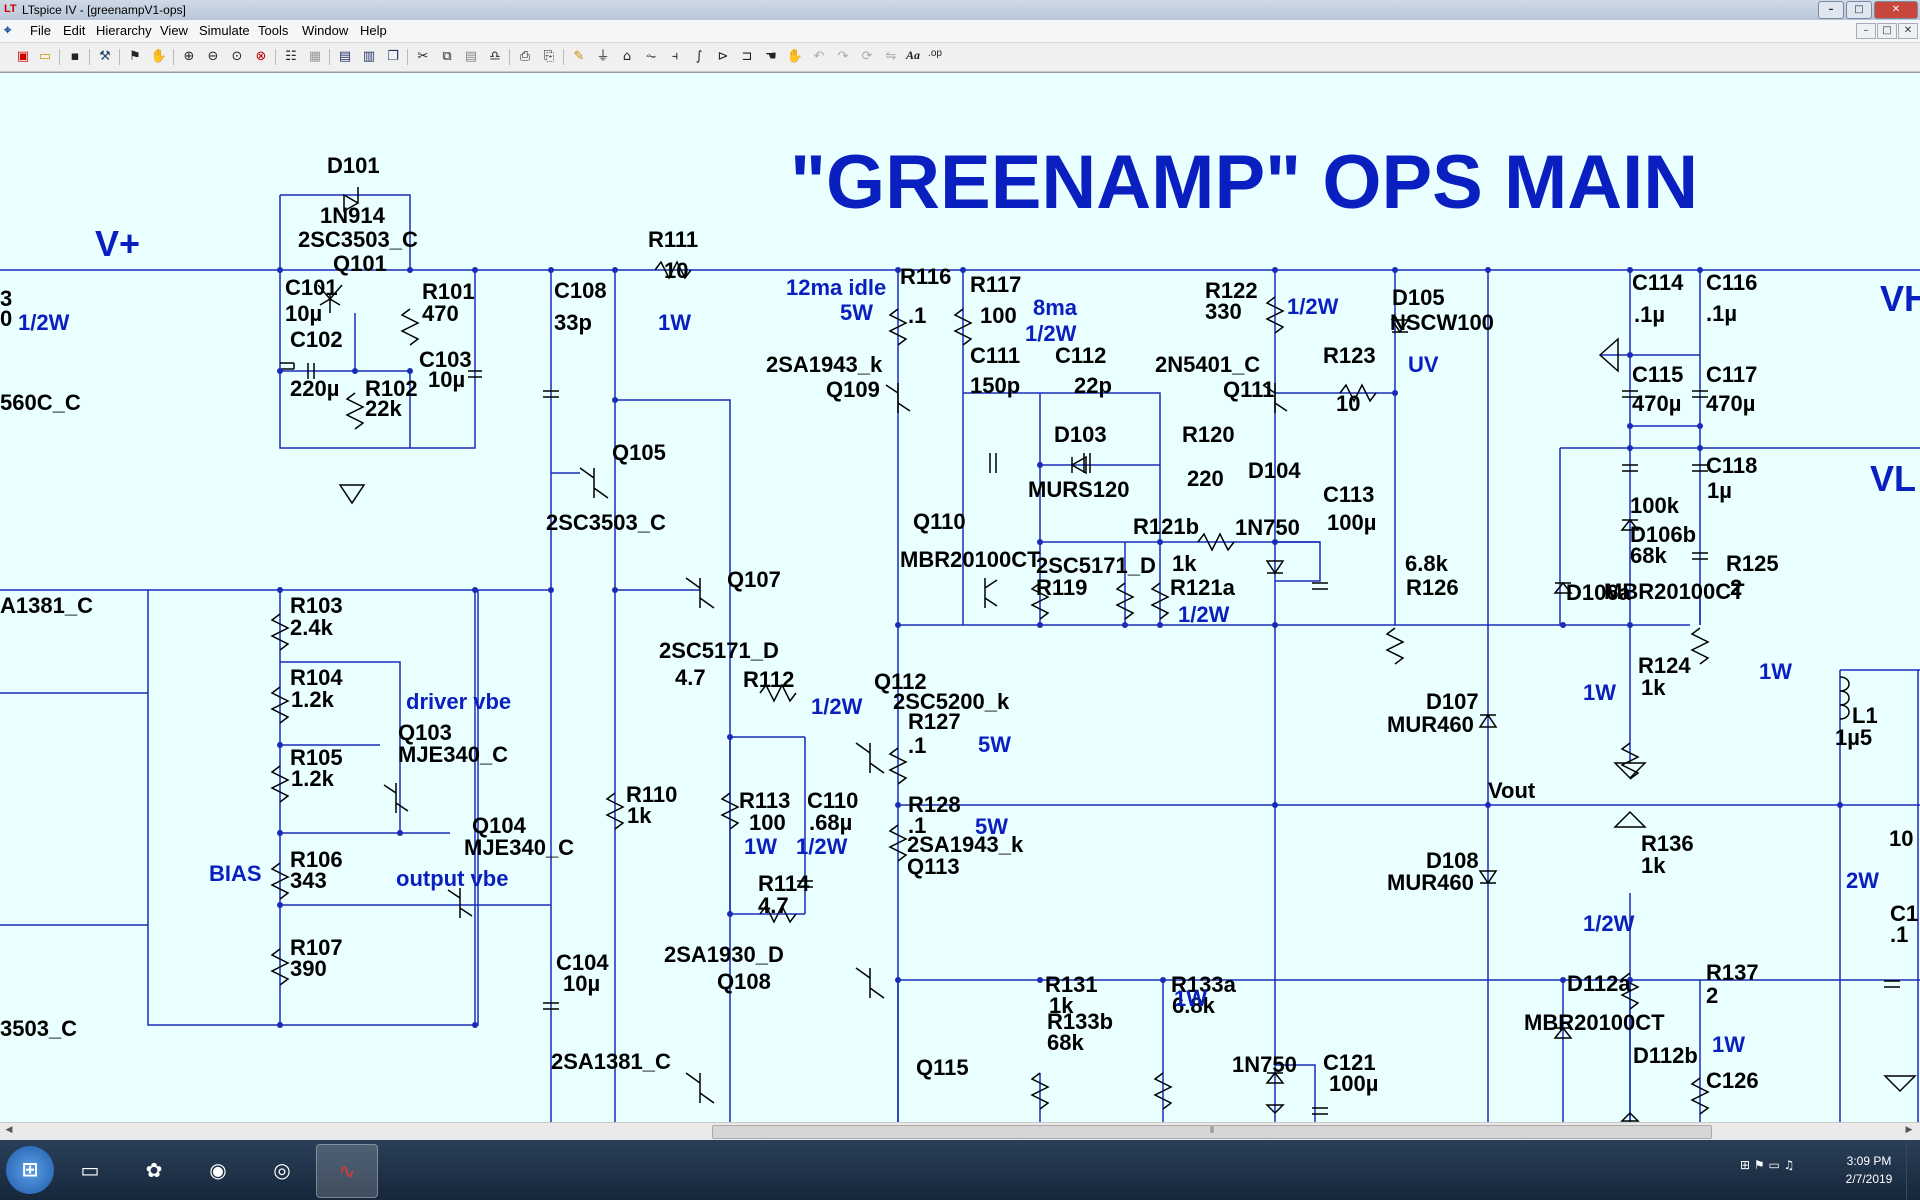 Image resolution: width=1920 pixels, height=1200 pixels. What do you see at coordinates (651, 57) in the screenshot?
I see `resistor-icon: ⏦` at bounding box center [651, 57].